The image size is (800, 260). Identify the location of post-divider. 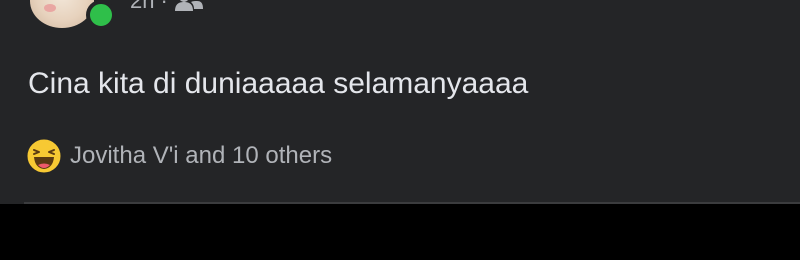
(412, 203).